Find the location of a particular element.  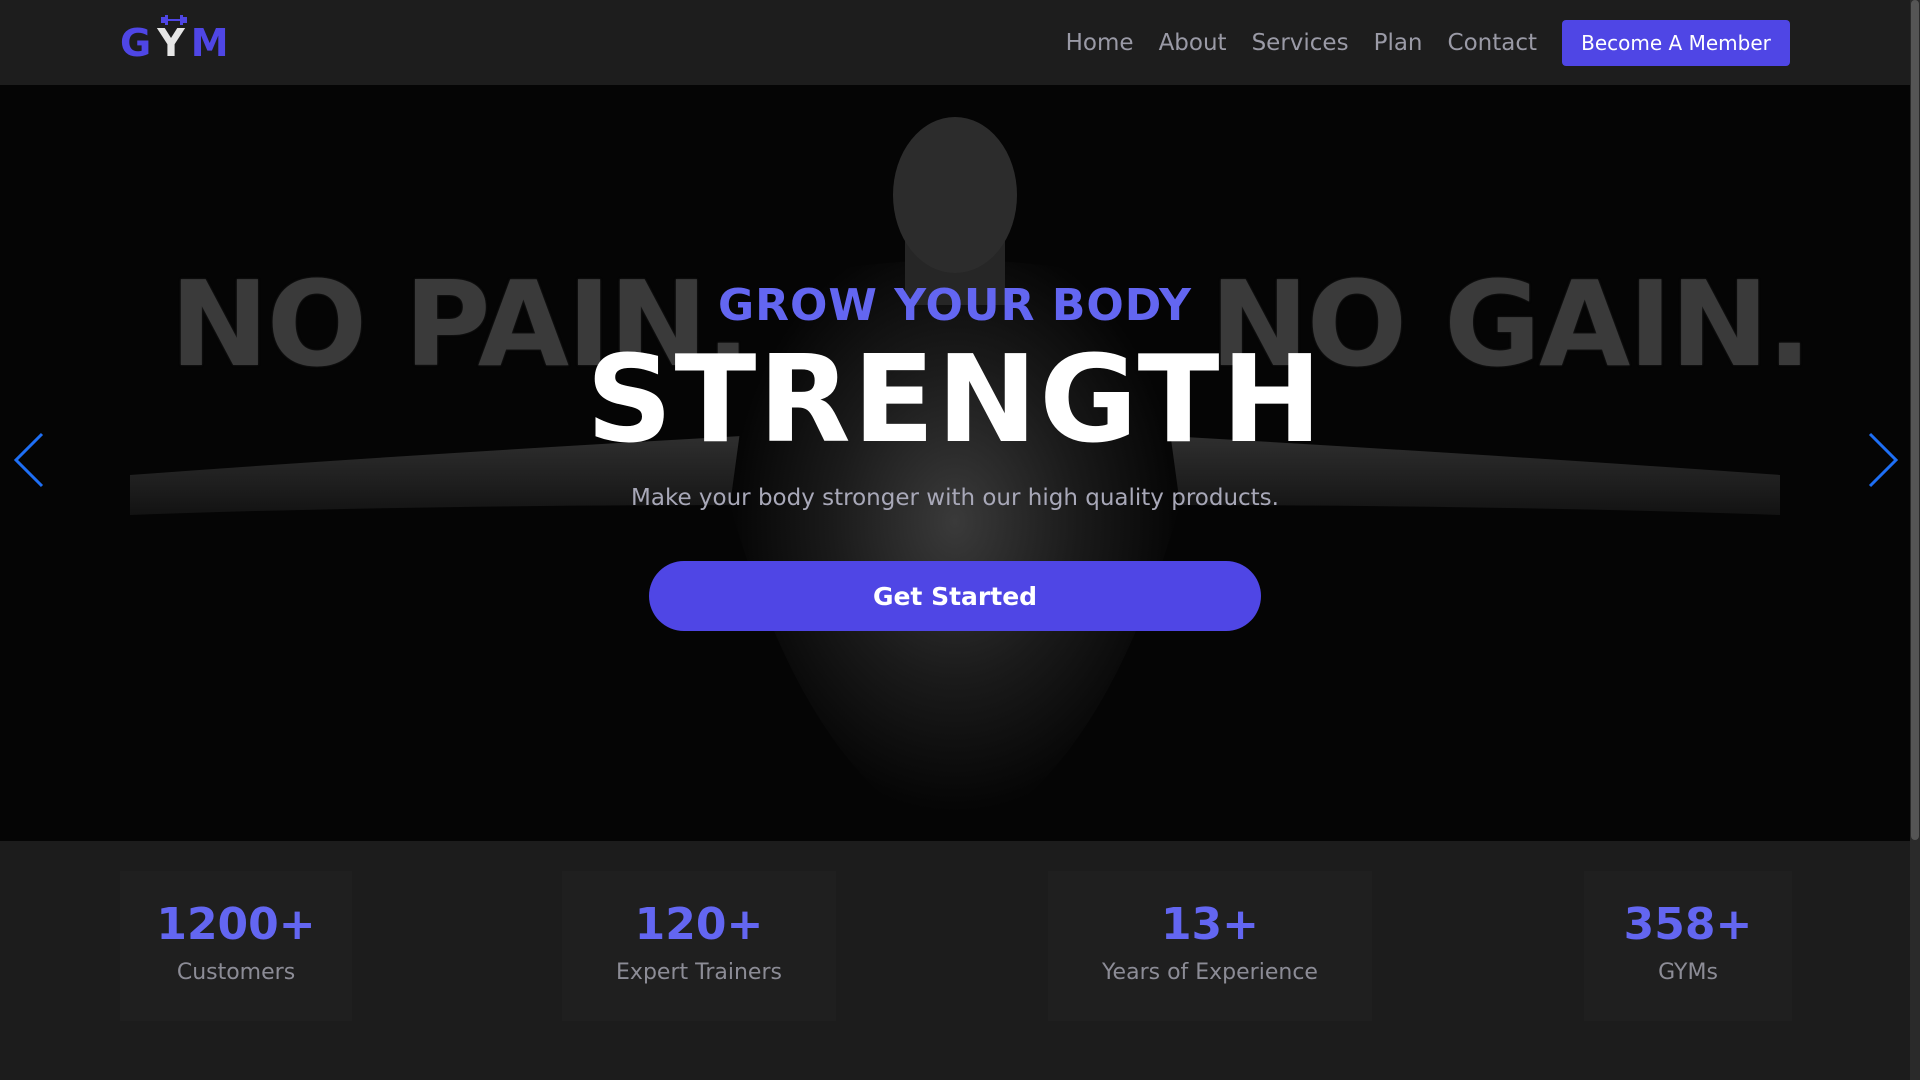

chevron-right-icon is located at coordinates (1882, 460).